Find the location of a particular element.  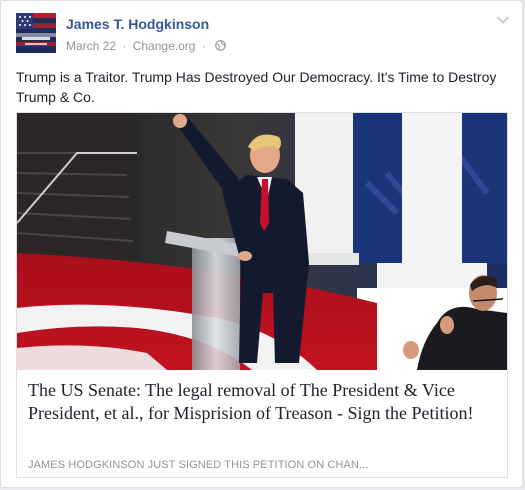

author-name-link: James T. Hodgkinson is located at coordinates (137, 24).